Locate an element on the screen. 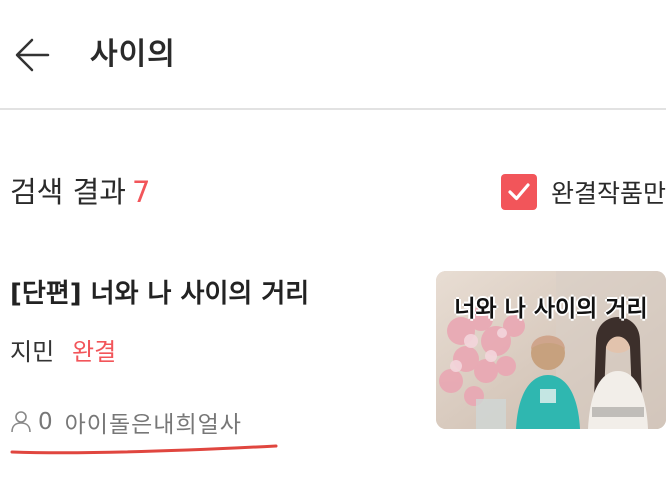  completed-only-filter: 완결작품만 is located at coordinates (583, 192).